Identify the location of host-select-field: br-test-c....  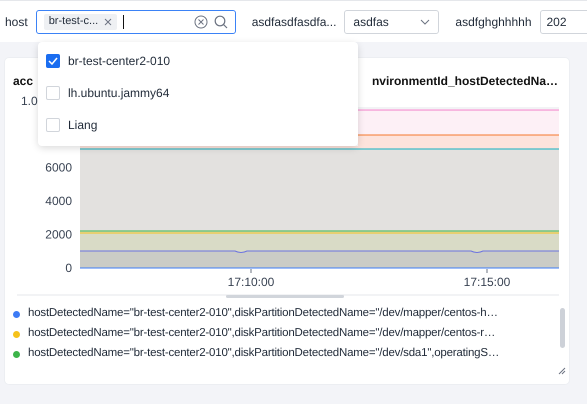
(136, 22).